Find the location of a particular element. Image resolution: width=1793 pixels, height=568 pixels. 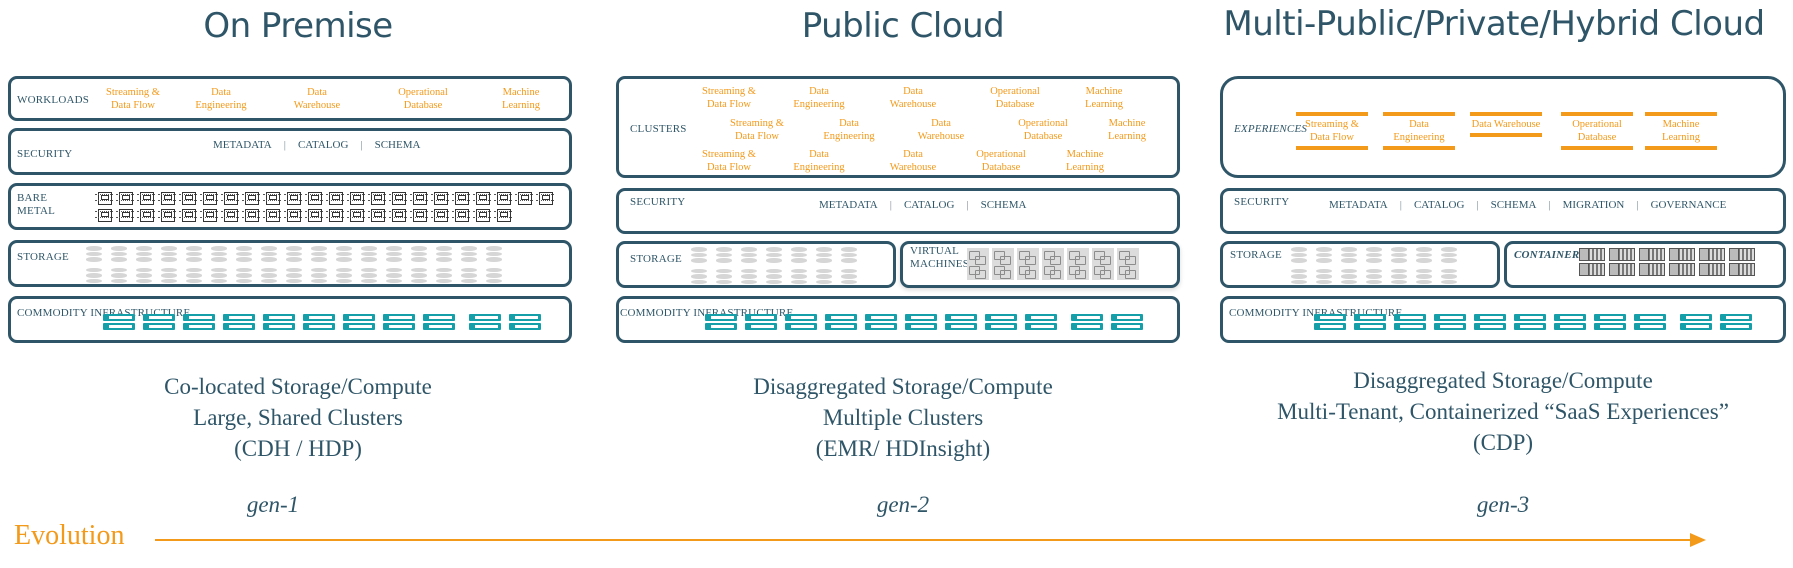

evolution-arrow-line is located at coordinates (925, 540).